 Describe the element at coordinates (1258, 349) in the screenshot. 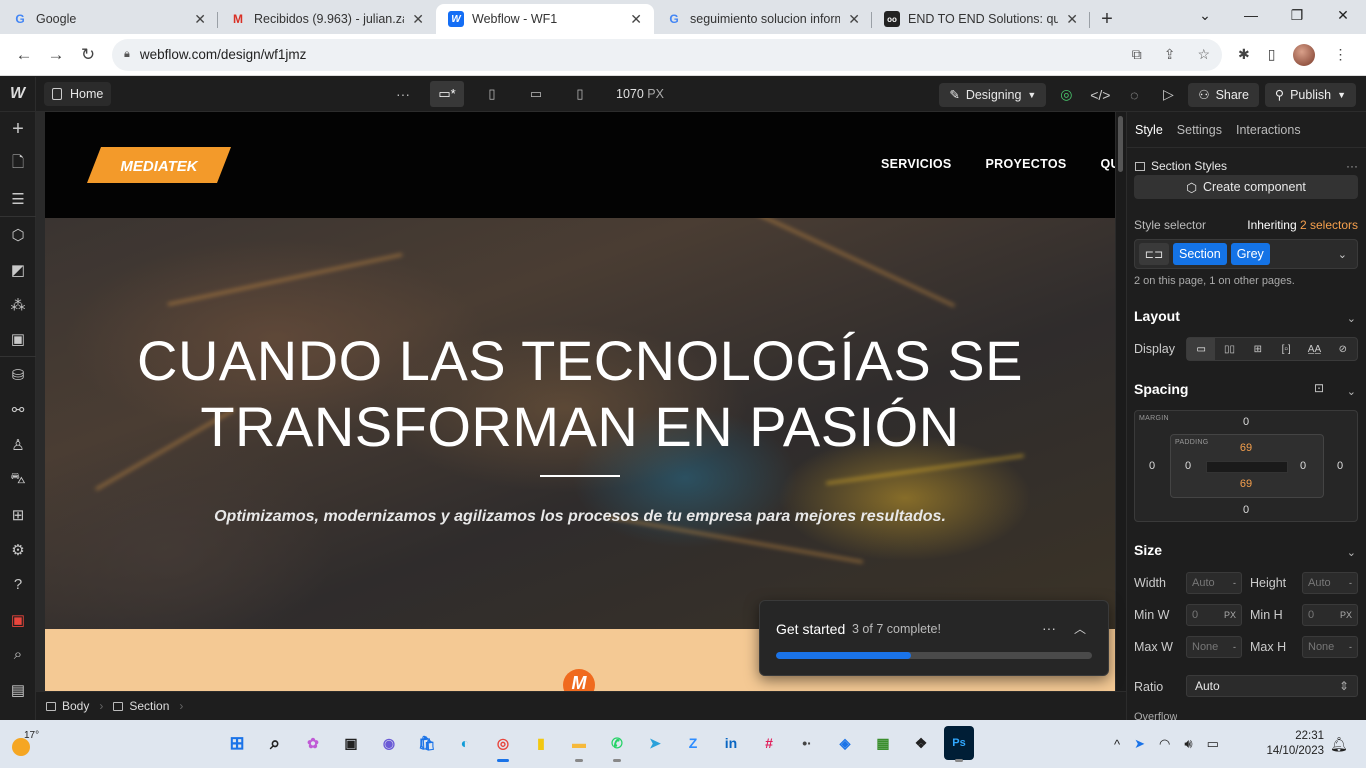

I see `display-grid-icon: ⊞` at that location.